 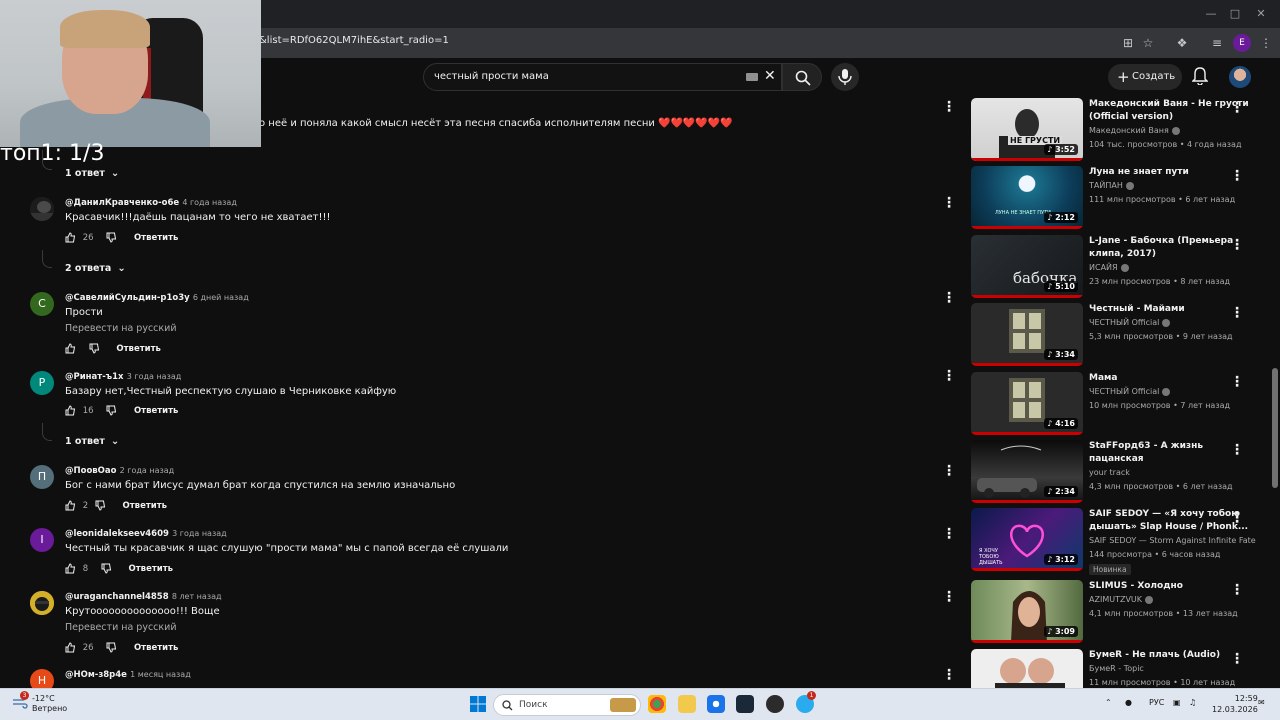 I want to click on steam-icon, so click(x=745, y=704).